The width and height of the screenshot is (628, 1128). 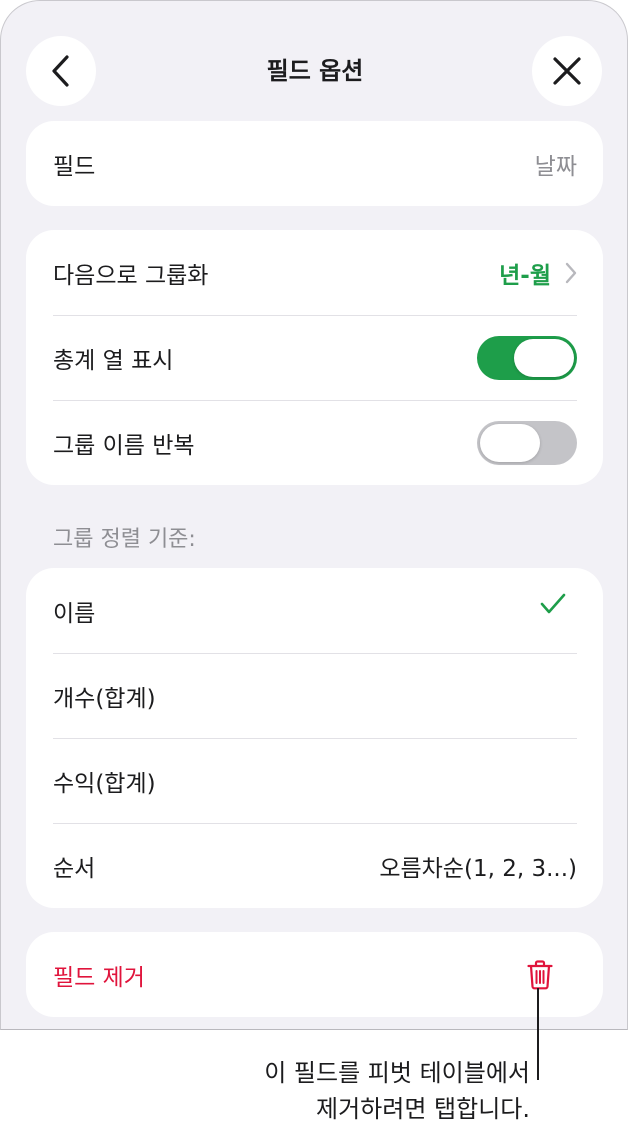 What do you see at coordinates (104, 698) in the screenshot?
I see `sort-option-label: 개수(합계)` at bounding box center [104, 698].